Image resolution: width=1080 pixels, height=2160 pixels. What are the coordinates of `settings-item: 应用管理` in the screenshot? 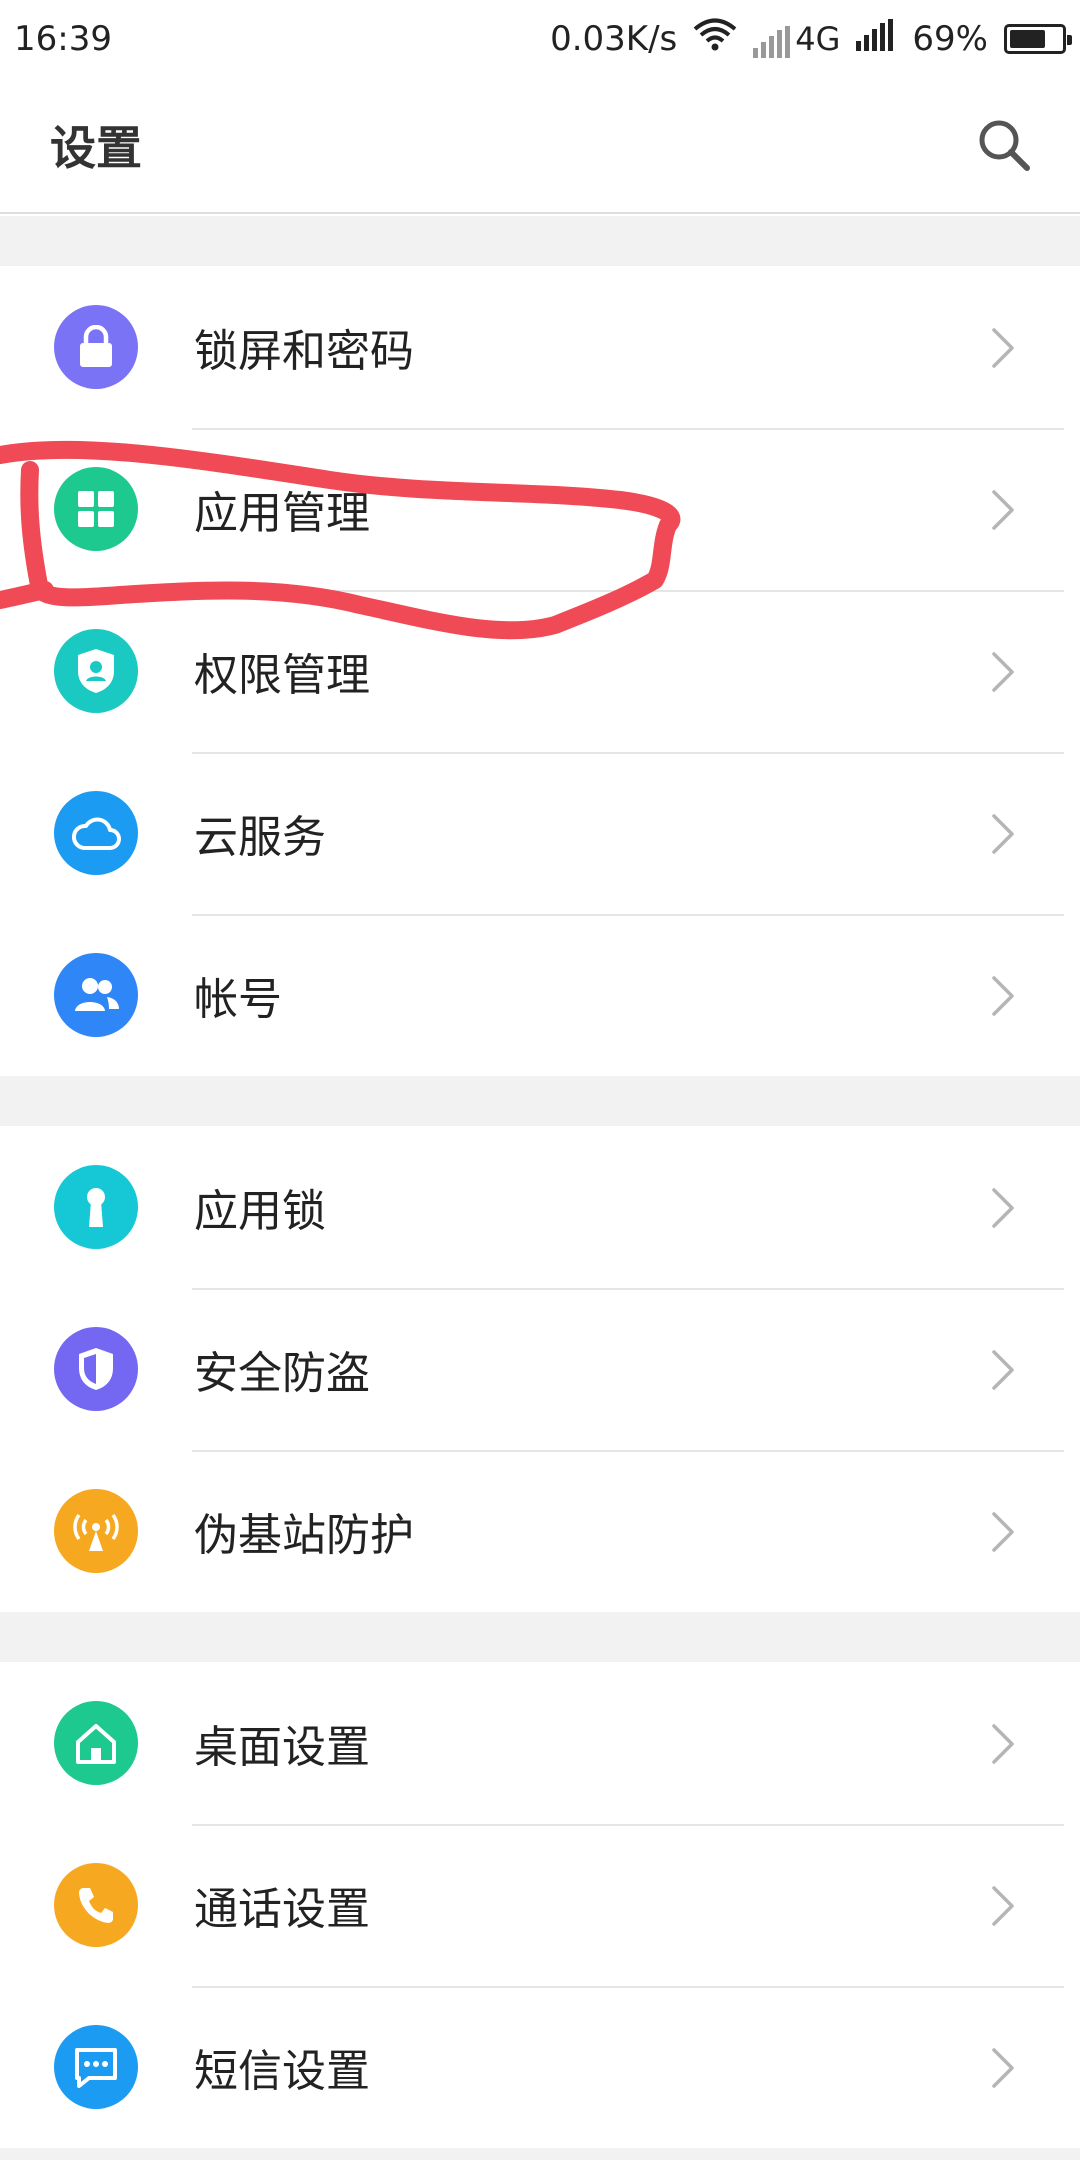 It's located at (540, 509).